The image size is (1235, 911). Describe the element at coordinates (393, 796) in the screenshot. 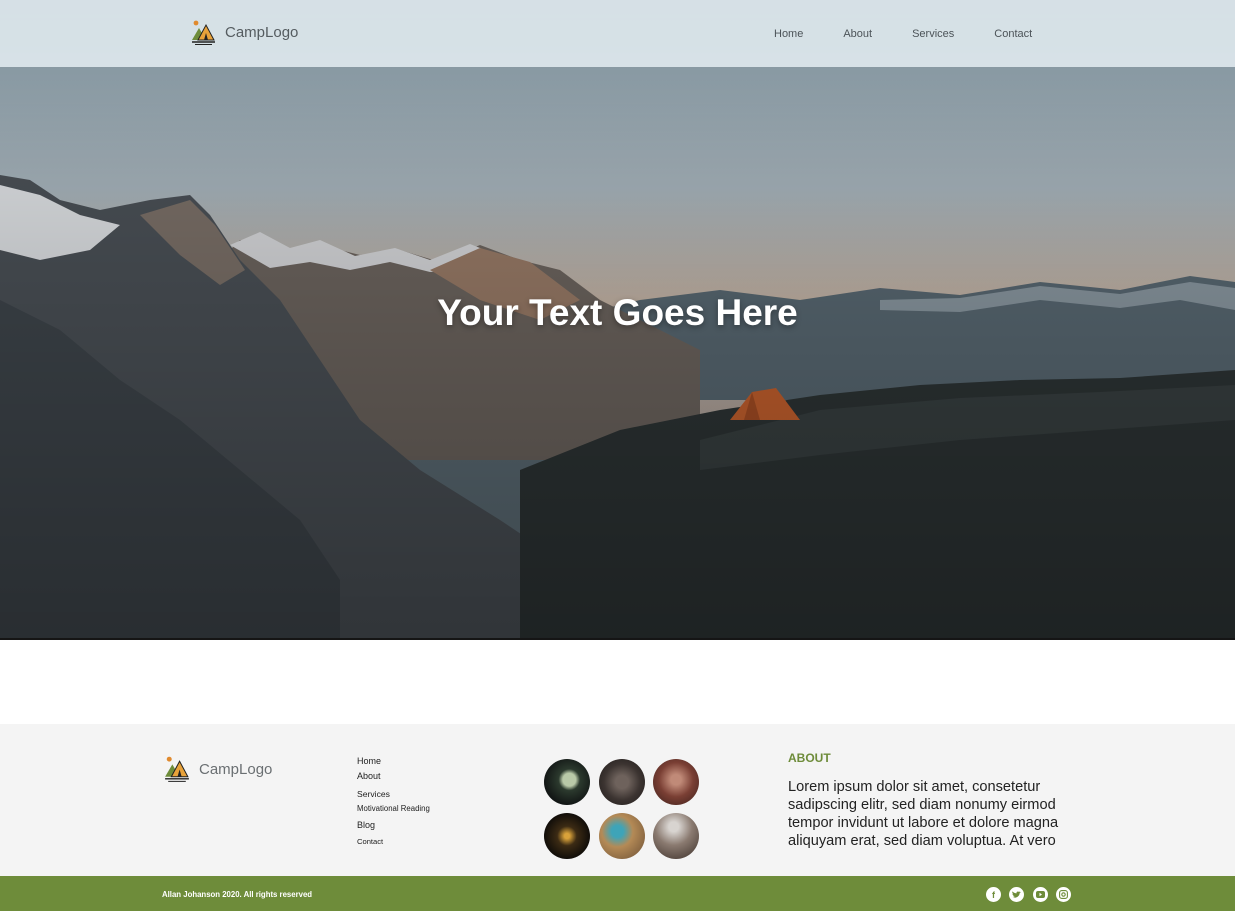

I see `footer-link-services: Services` at that location.